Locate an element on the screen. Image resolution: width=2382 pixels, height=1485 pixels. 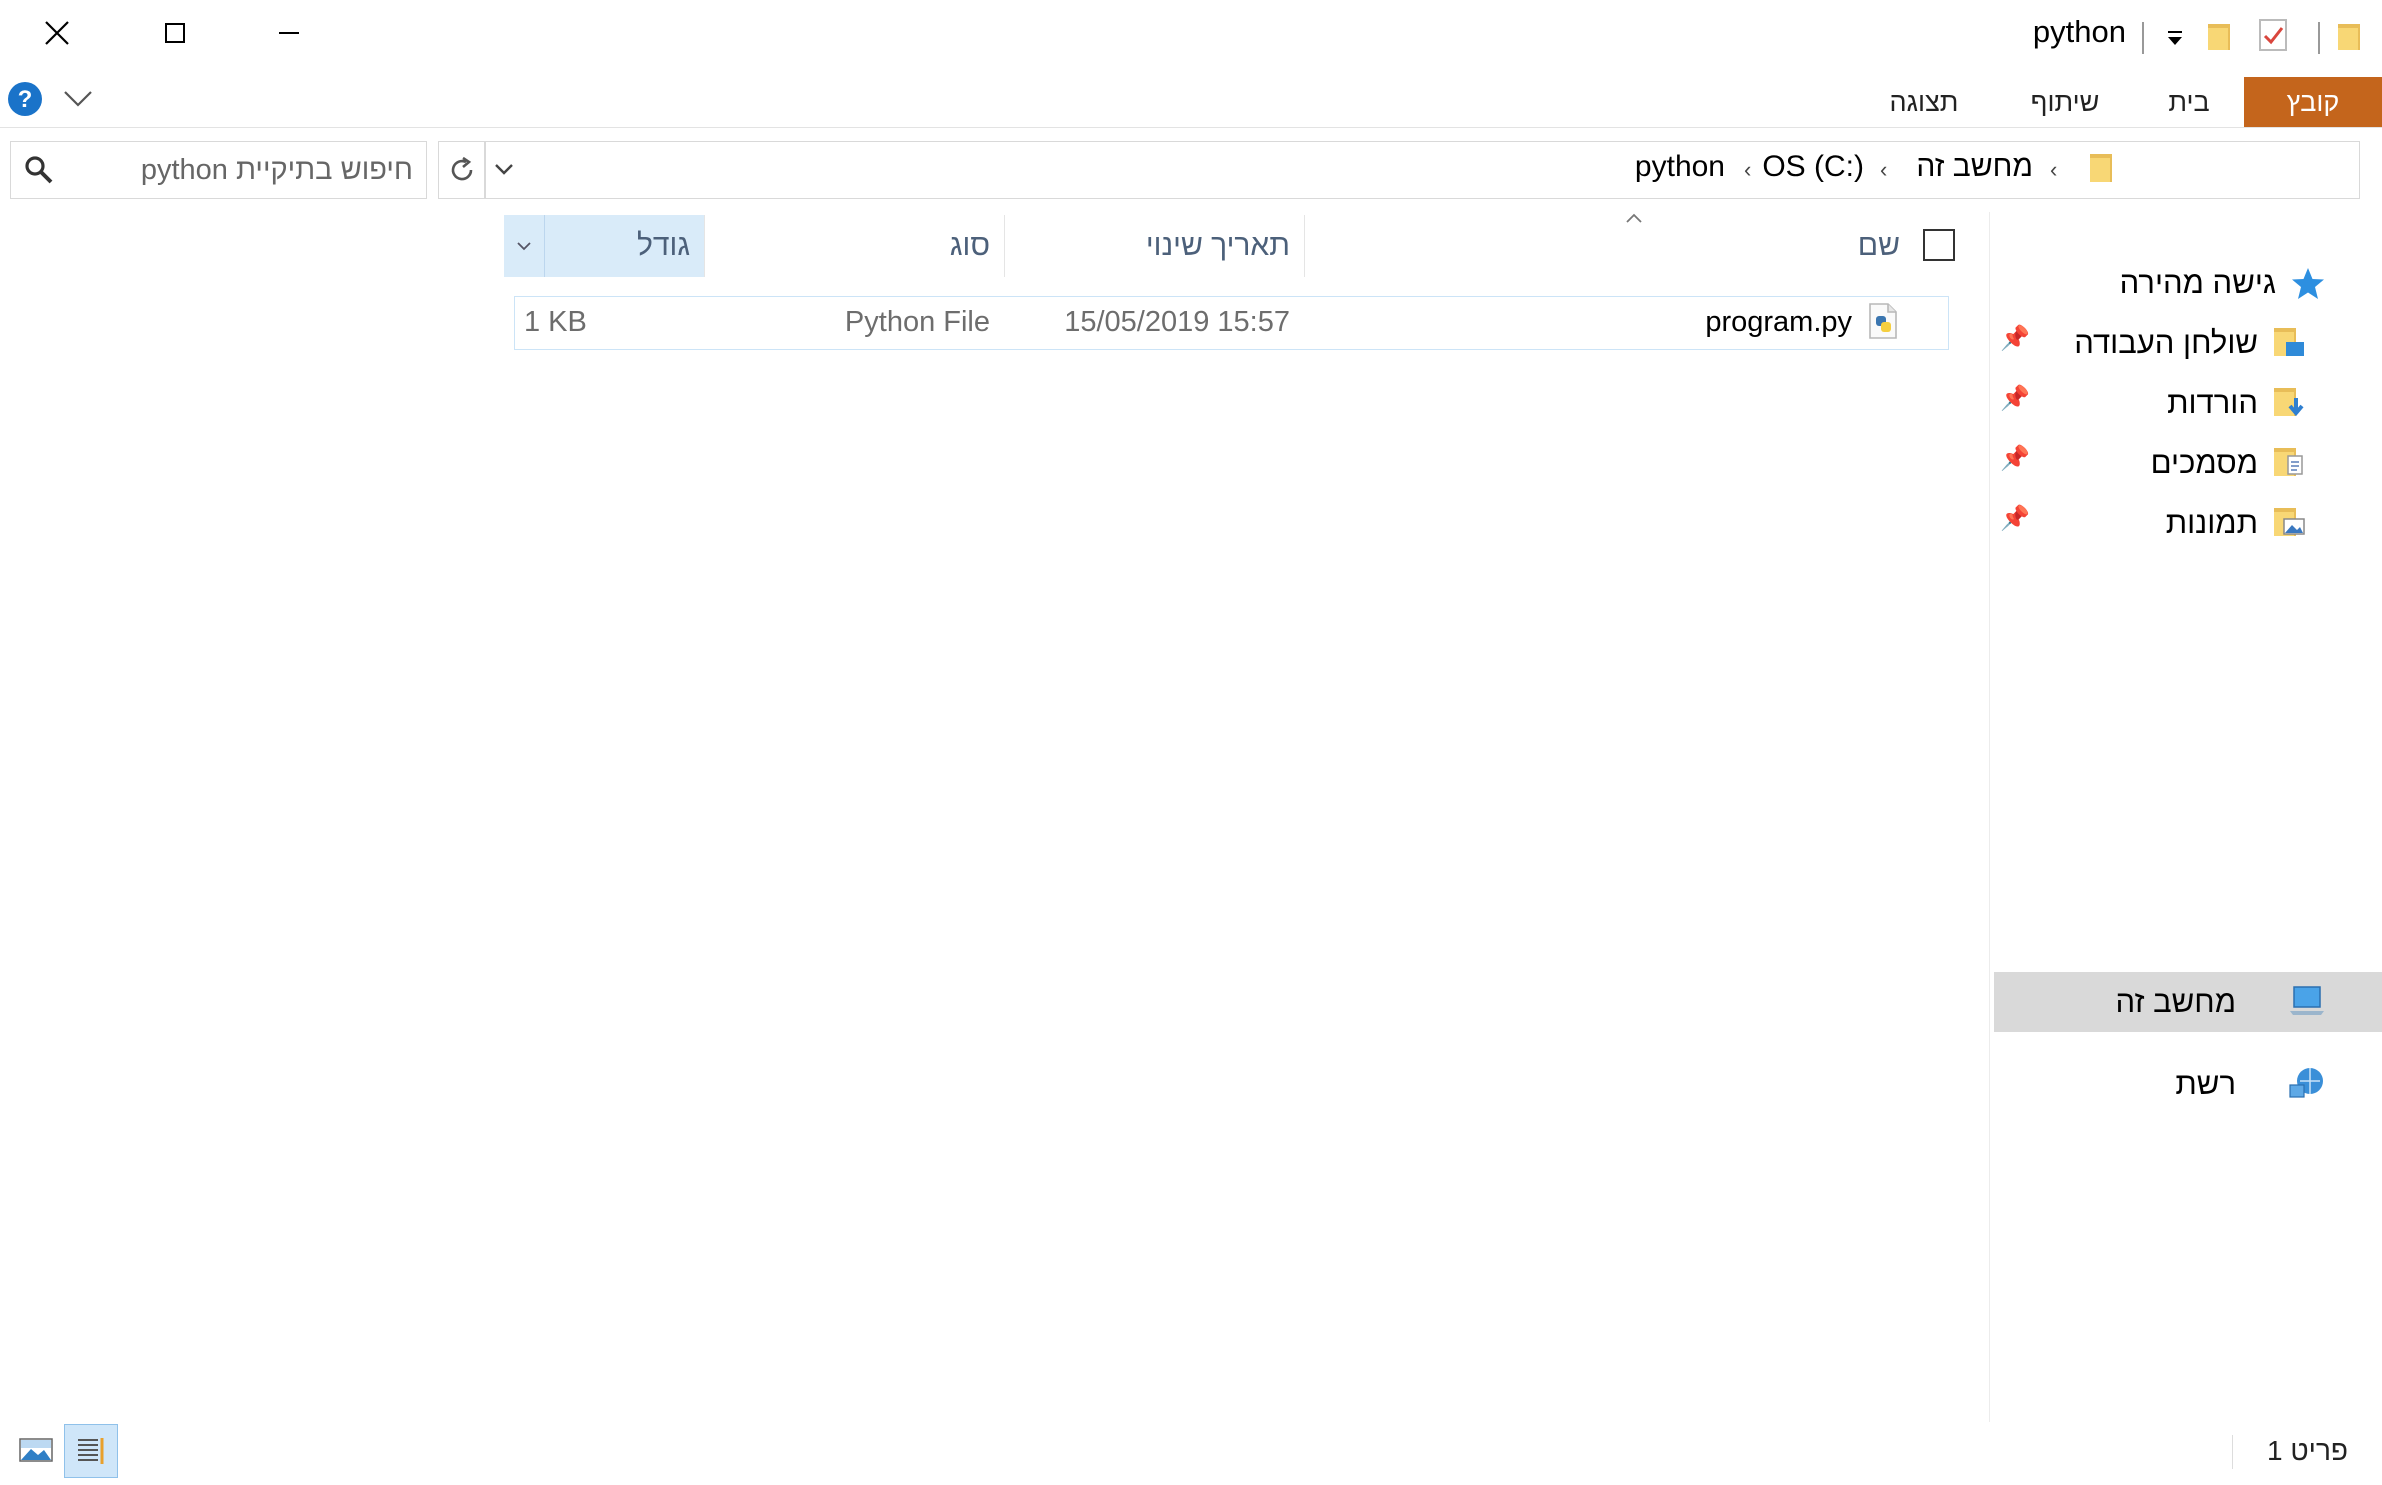
file-size: 1 KB is located at coordinates (555, 322).